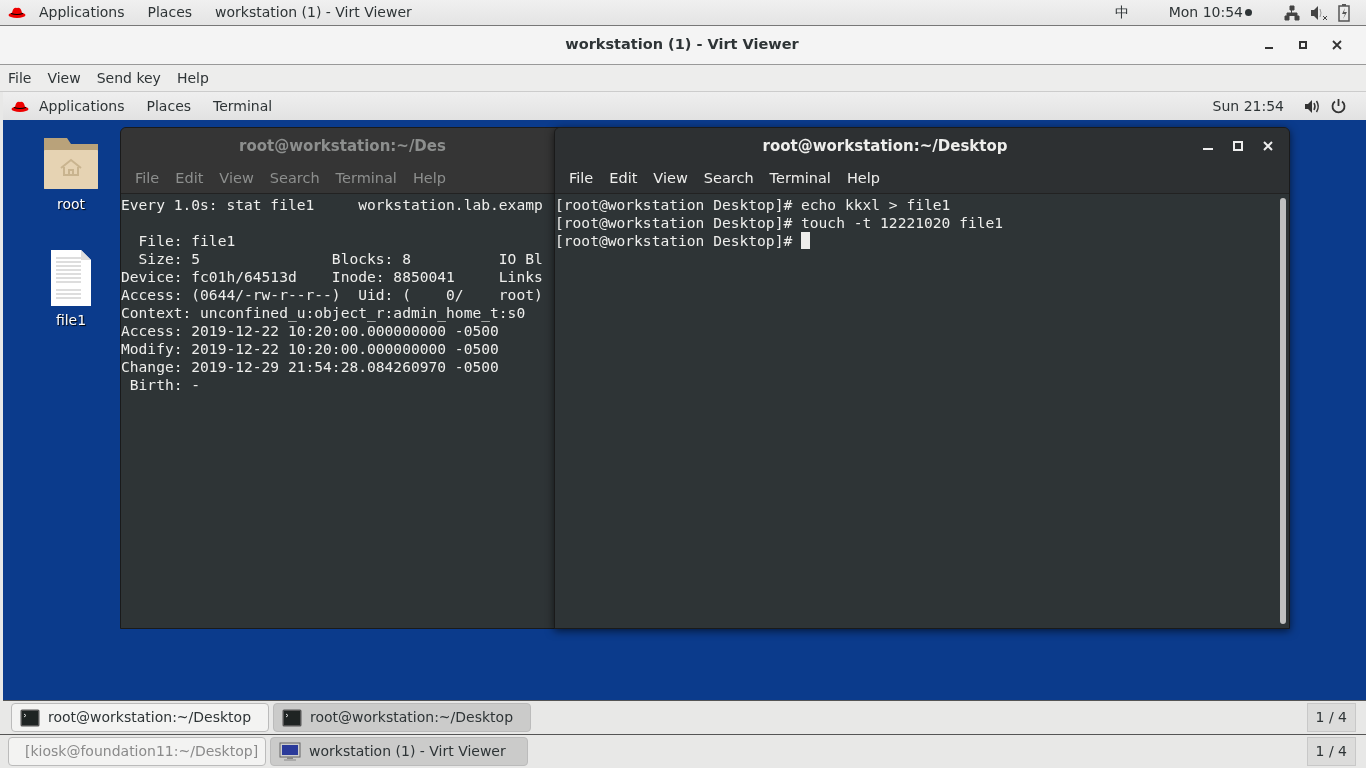 The width and height of the screenshot is (1366, 768). What do you see at coordinates (186, 241) in the screenshot?
I see `terminal-line: File: file1` at bounding box center [186, 241].